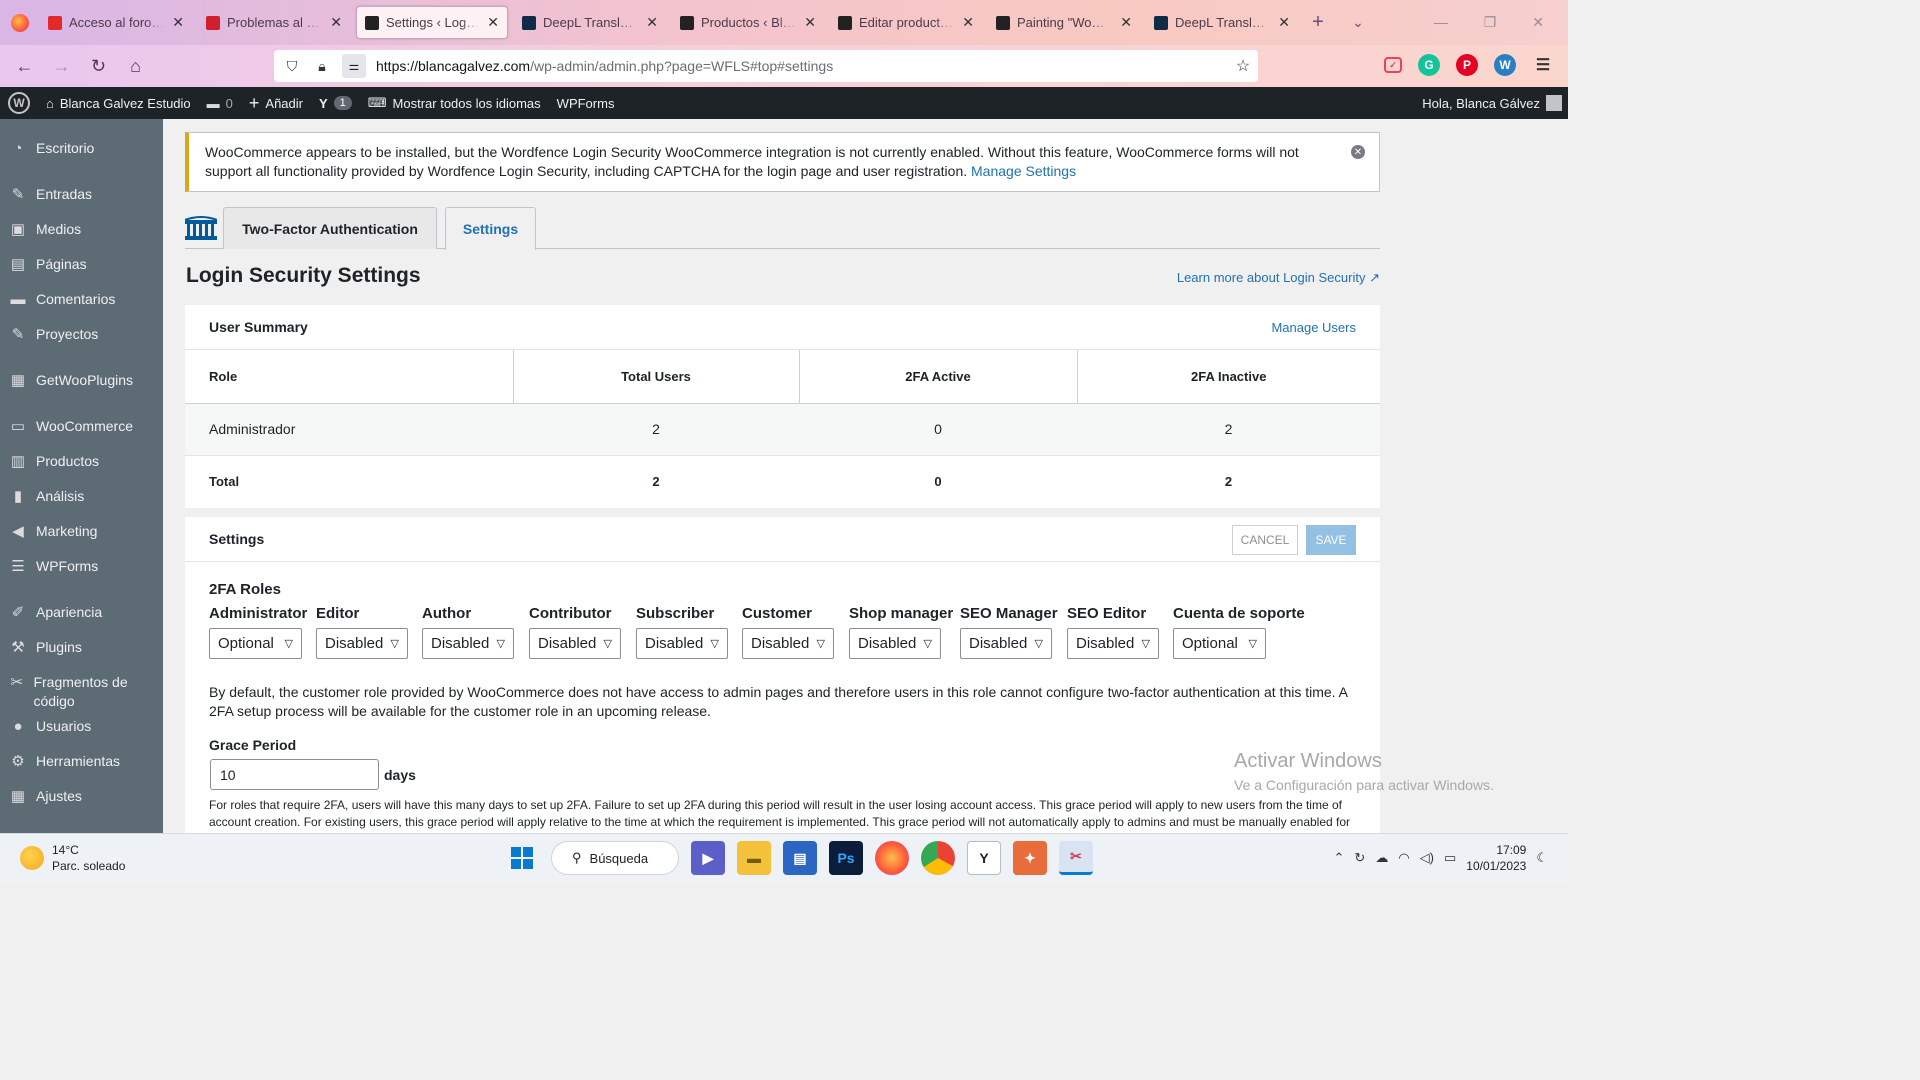 This screenshot has width=1920, height=1080. Describe the element at coordinates (490, 228) in the screenshot. I see `tab-settings: Settings` at that location.